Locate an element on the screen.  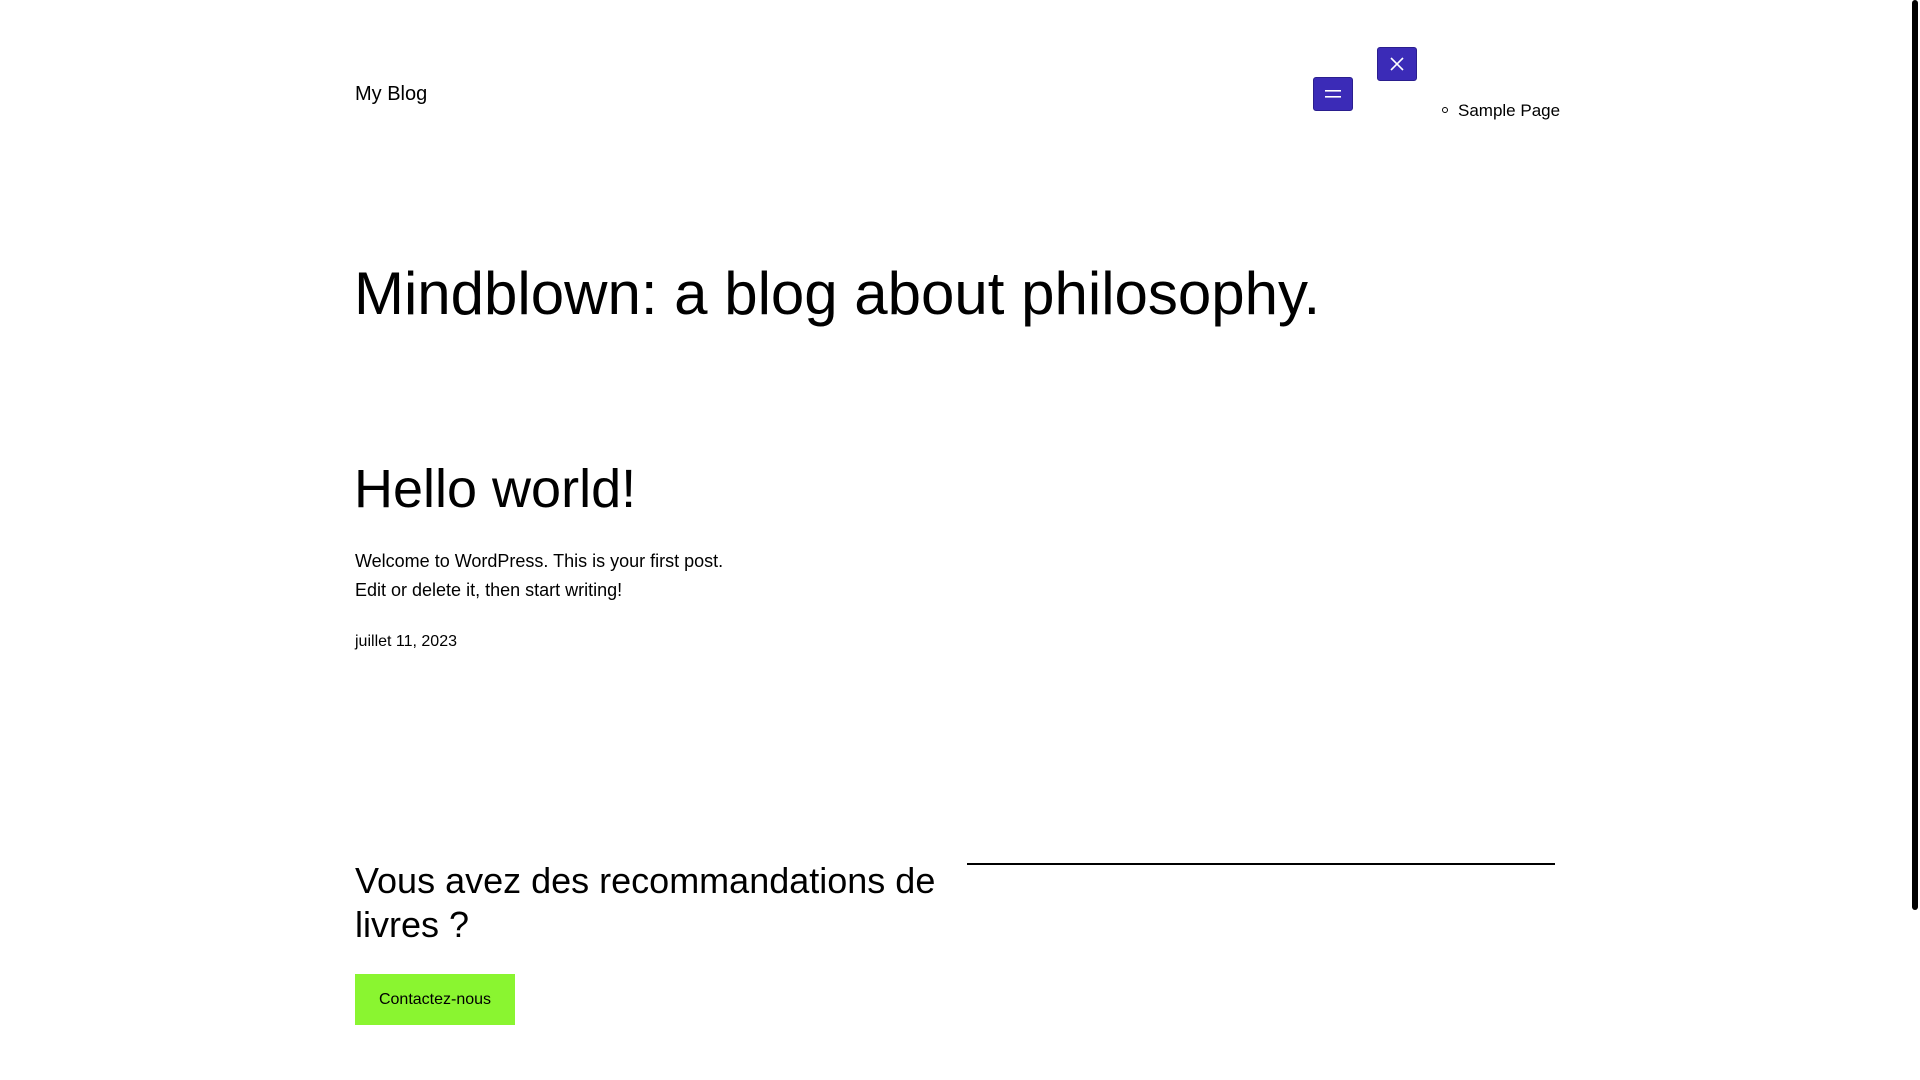
close-icon is located at coordinates (1397, 64).